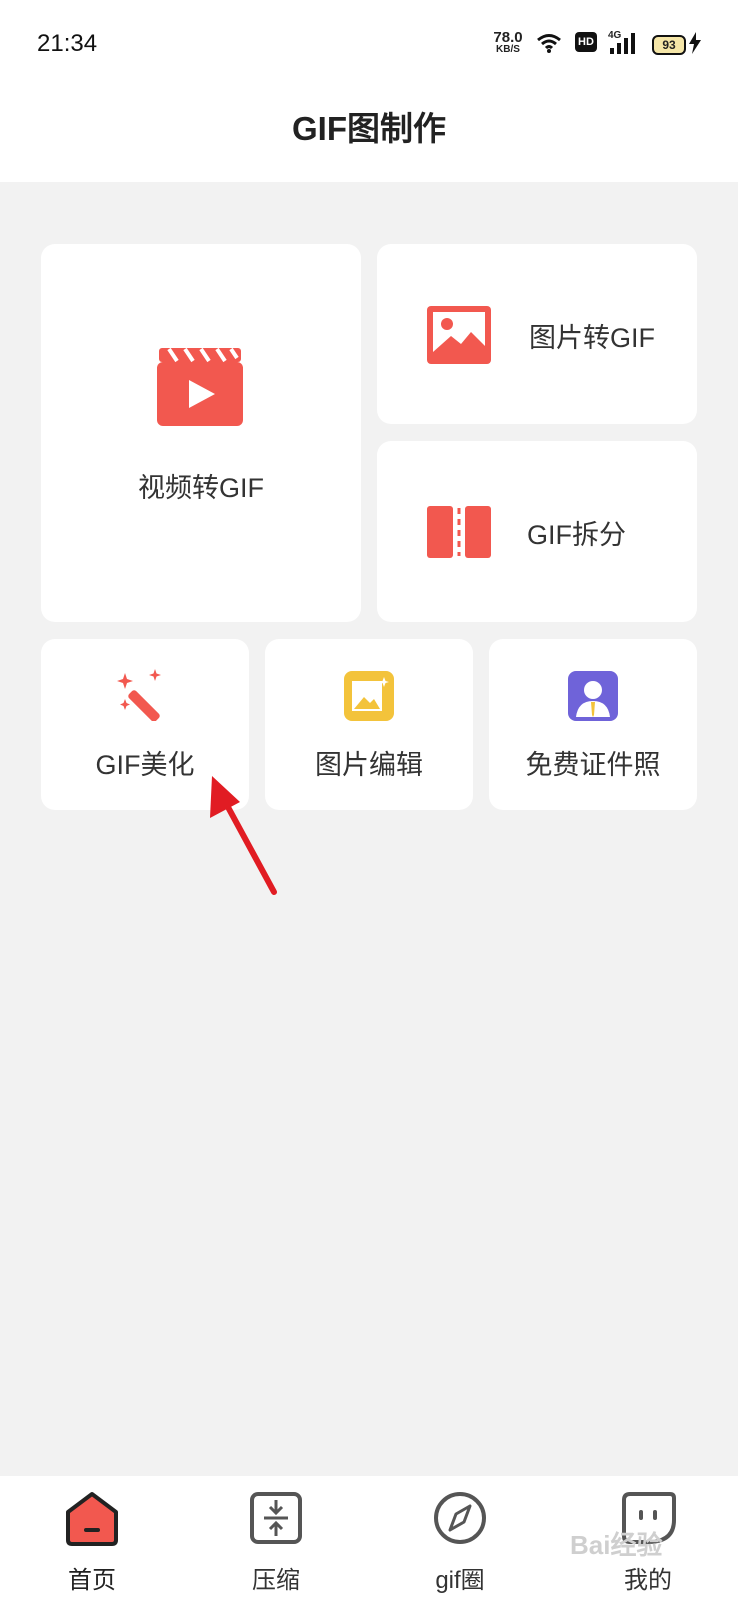 This screenshot has width=738, height=1600. I want to click on gif-beautify-card: GIF美化, so click(145, 724).